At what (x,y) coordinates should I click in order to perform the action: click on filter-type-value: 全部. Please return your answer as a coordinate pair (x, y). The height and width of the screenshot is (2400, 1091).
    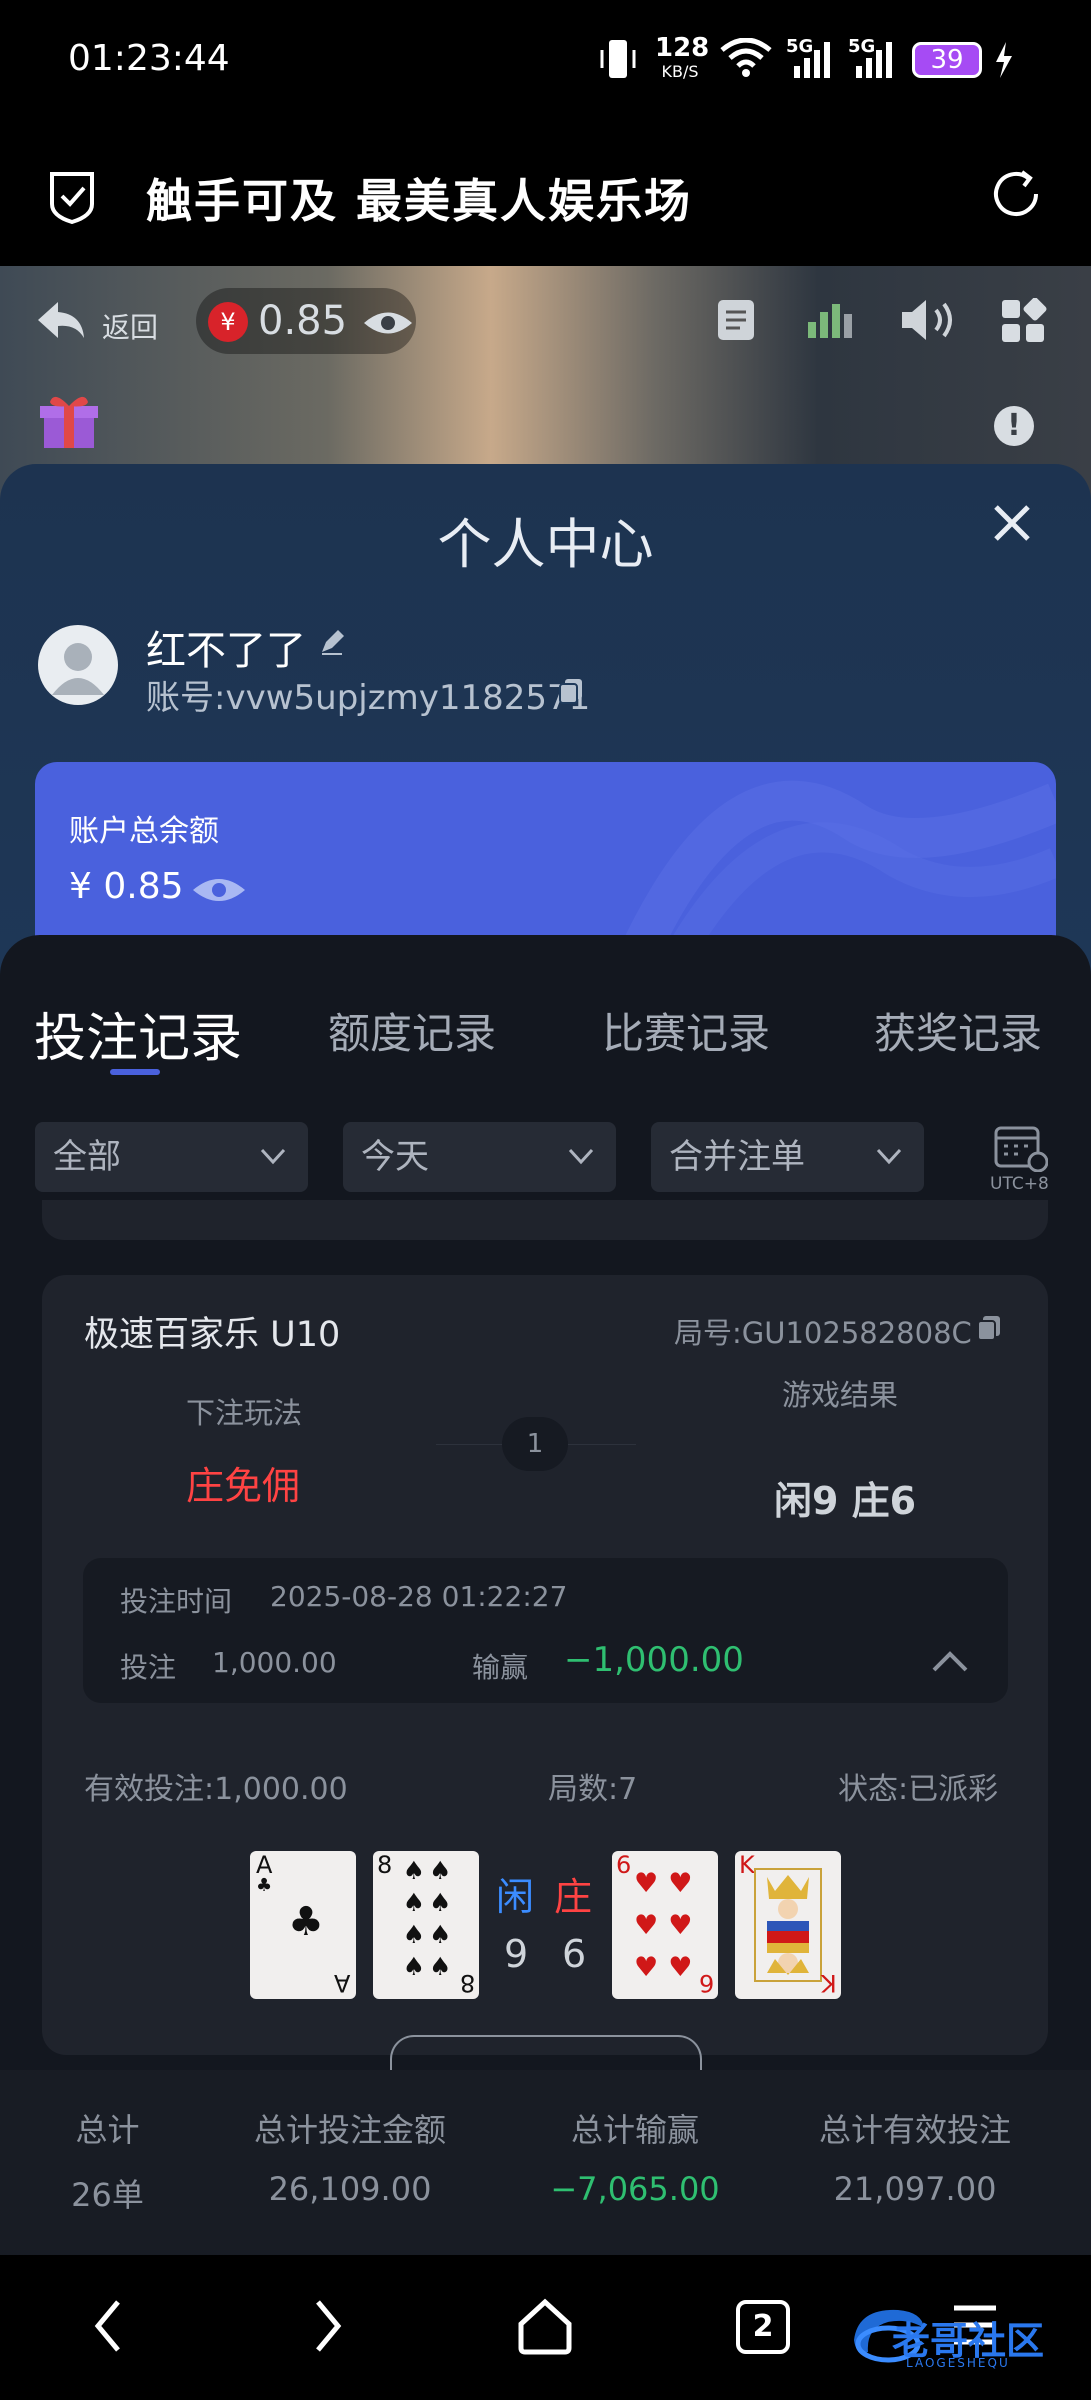
    Looking at the image, I should click on (87, 1157).